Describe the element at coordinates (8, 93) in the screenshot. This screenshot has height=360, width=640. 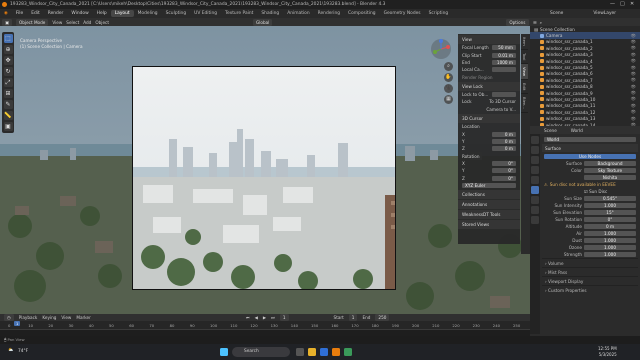
I see `transform-tool-icon: ⊞` at that location.